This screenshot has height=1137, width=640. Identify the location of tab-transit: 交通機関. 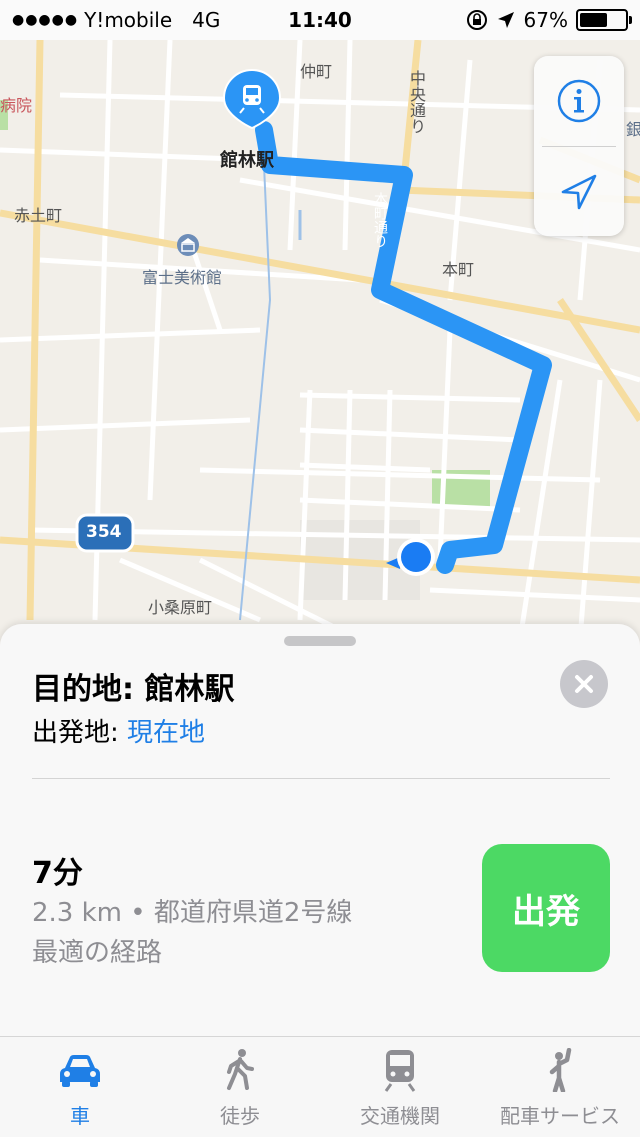
(400, 1087).